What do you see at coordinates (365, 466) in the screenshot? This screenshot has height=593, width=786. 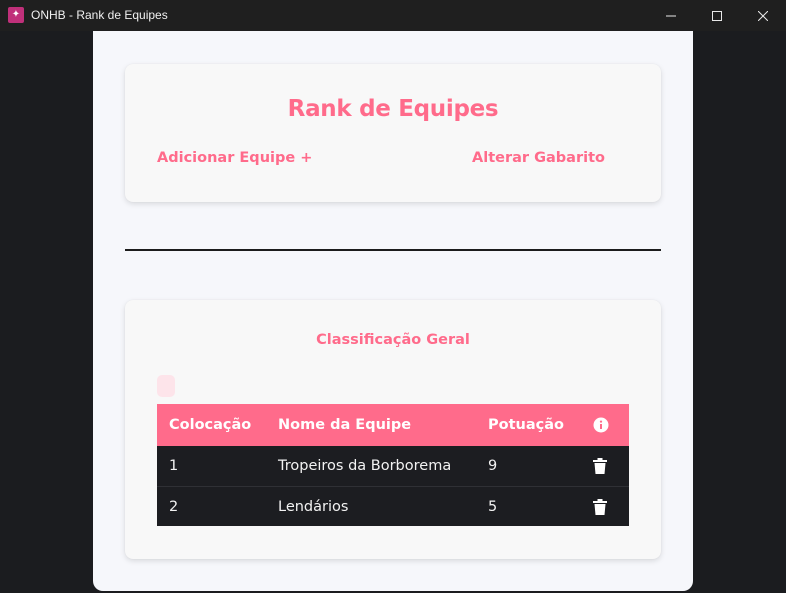 I see `row-team-name: Tropeiros da Borborema` at bounding box center [365, 466].